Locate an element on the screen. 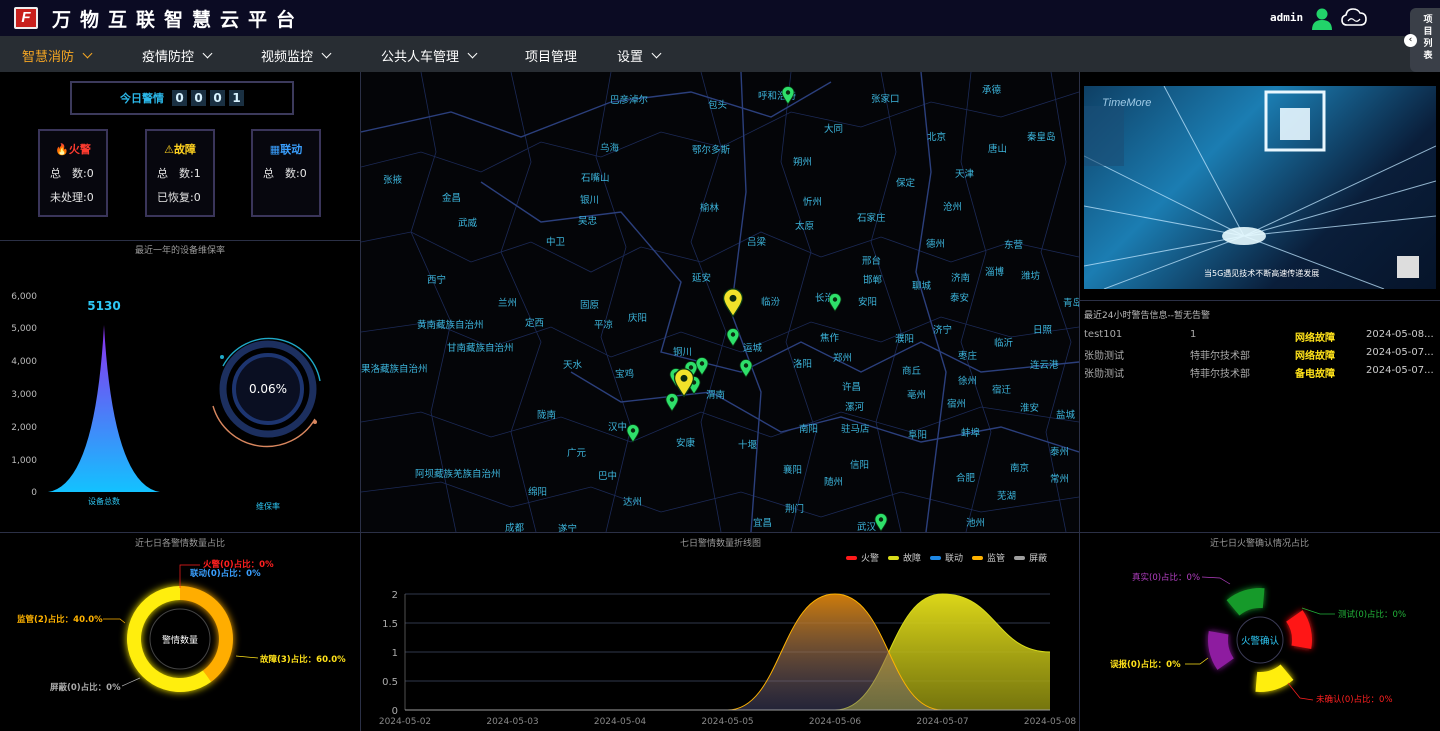  map-city-label: 合肥 is located at coordinates (966, 478).